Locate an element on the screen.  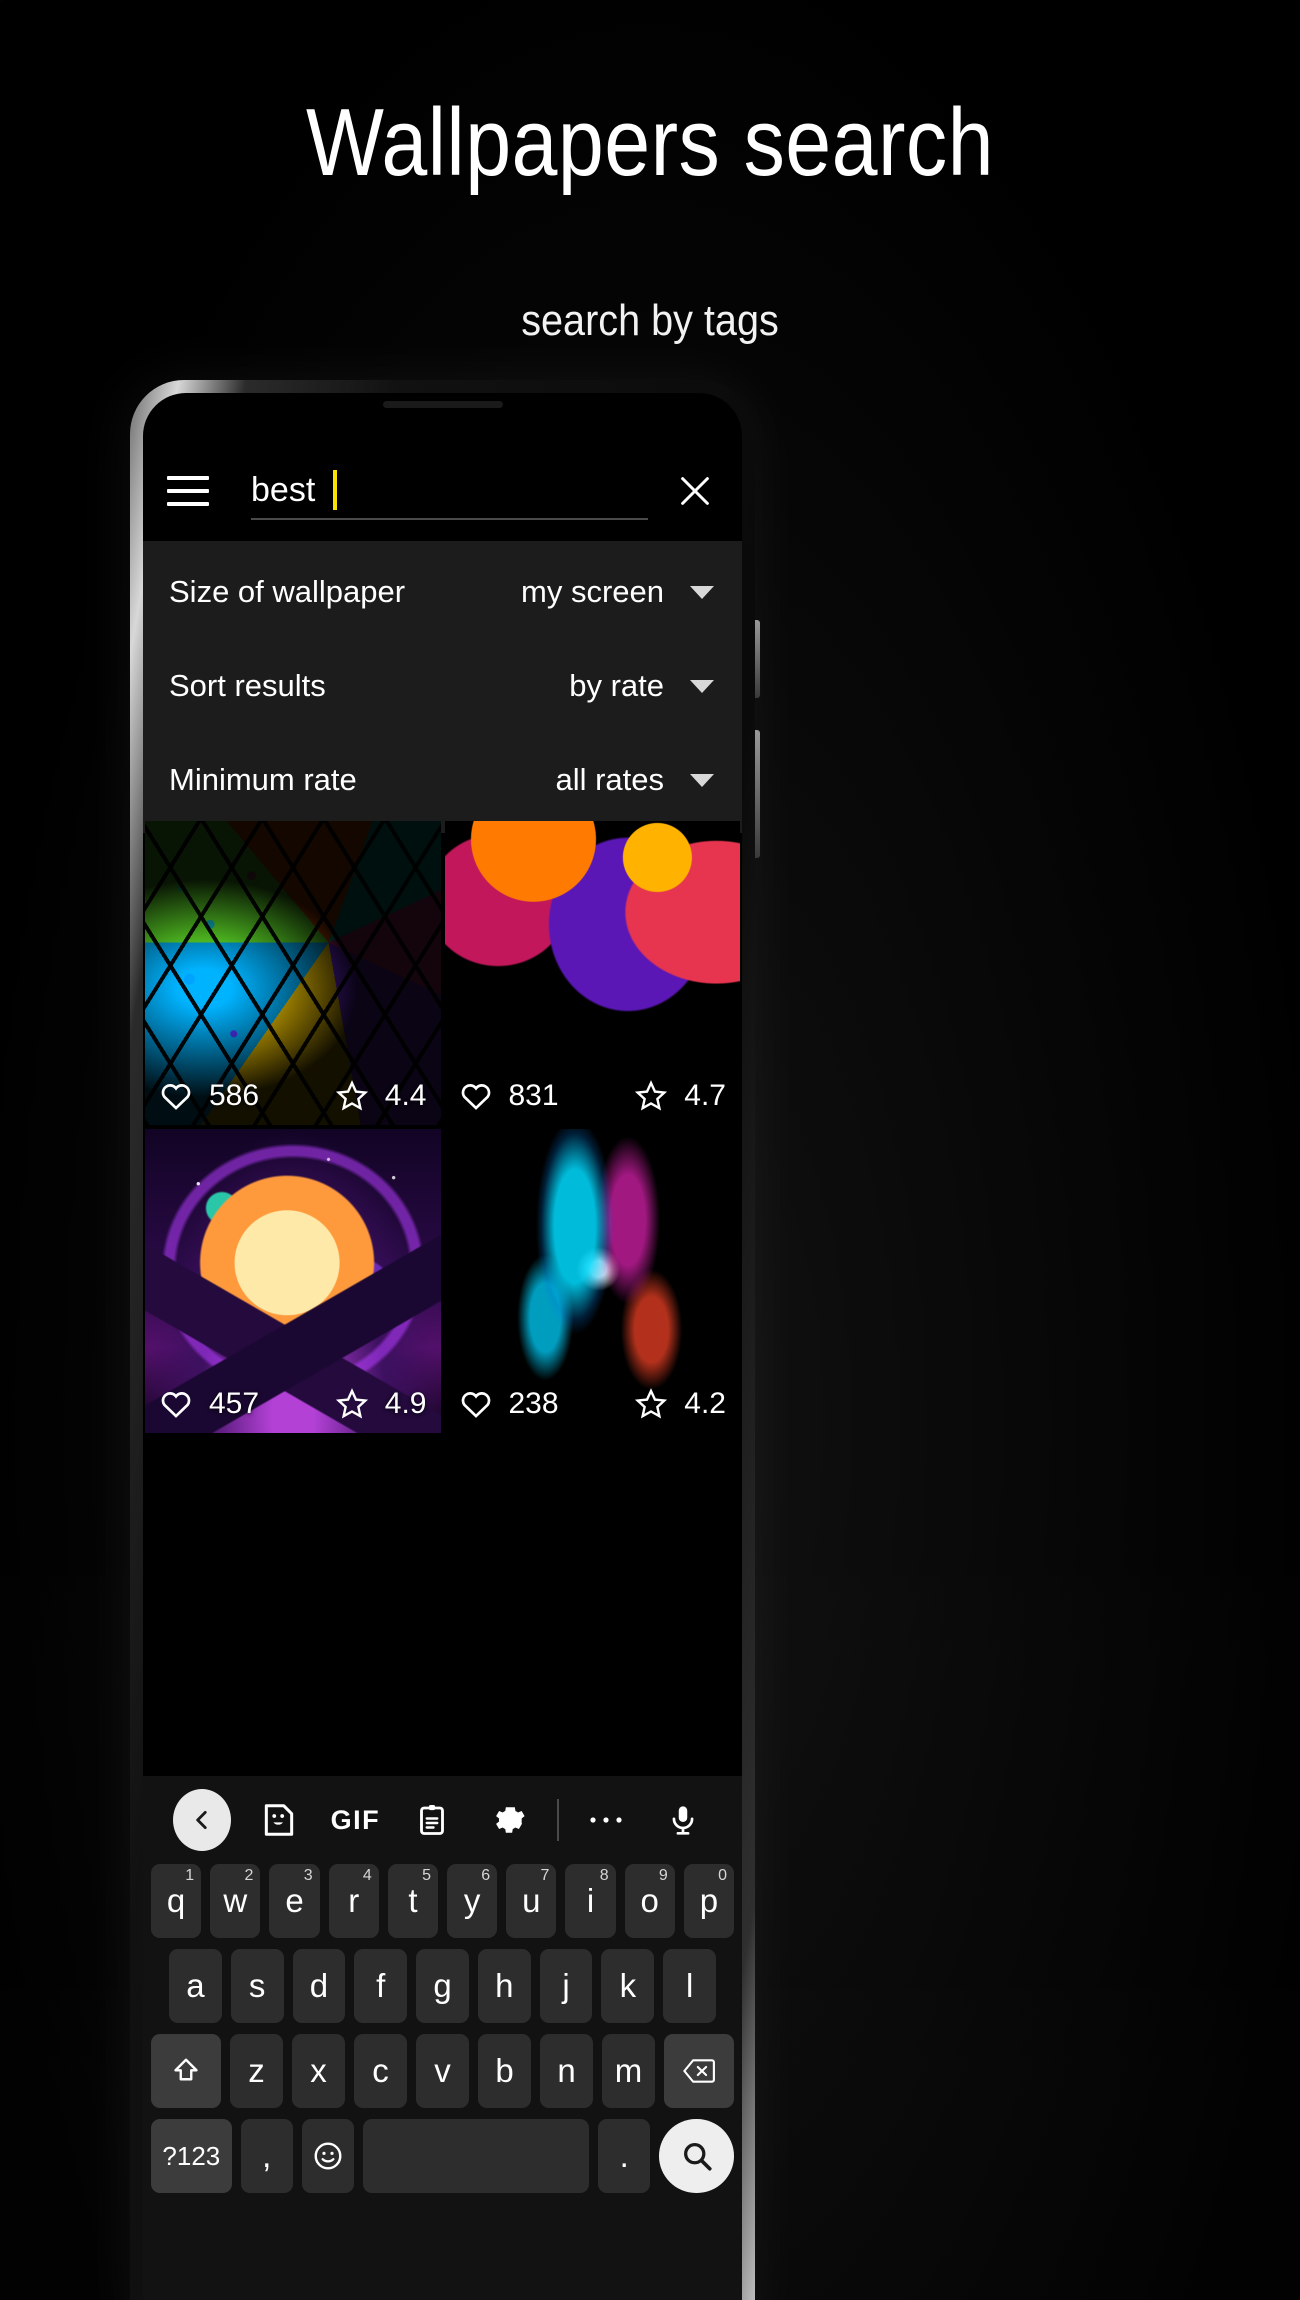
key-b: b is located at coordinates (504, 2071).